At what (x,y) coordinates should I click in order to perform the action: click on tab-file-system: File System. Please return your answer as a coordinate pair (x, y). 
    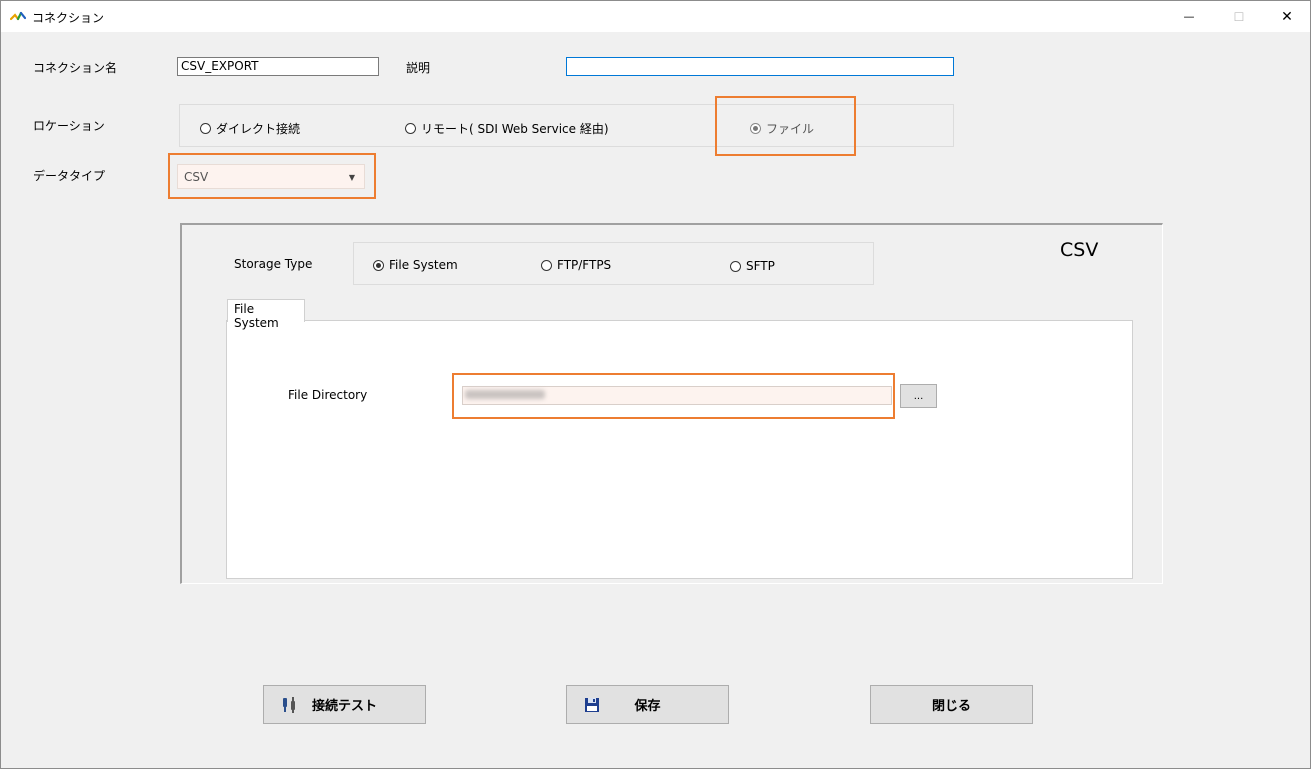
    Looking at the image, I should click on (266, 314).